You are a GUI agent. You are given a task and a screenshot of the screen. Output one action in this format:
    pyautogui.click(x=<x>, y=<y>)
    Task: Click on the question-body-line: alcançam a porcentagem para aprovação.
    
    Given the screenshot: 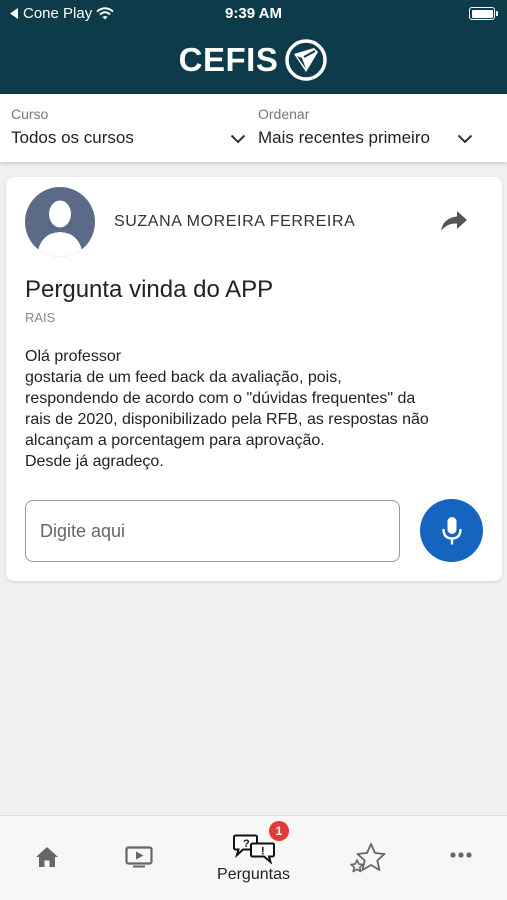 What is the action you would take?
    pyautogui.click(x=175, y=440)
    